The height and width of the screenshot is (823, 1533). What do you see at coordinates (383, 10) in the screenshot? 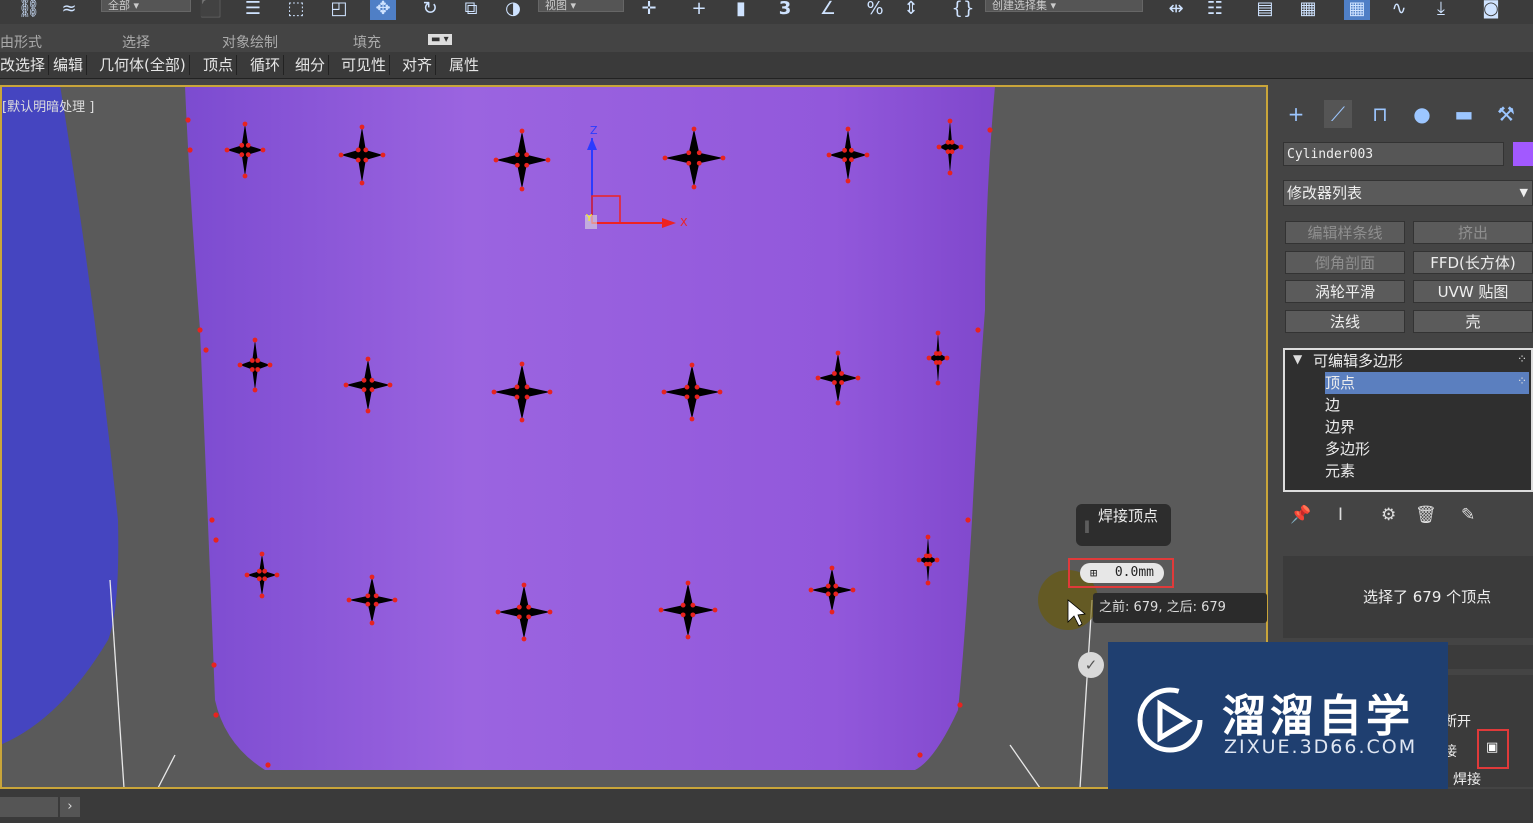
I see `move-icon: ✥` at bounding box center [383, 10].